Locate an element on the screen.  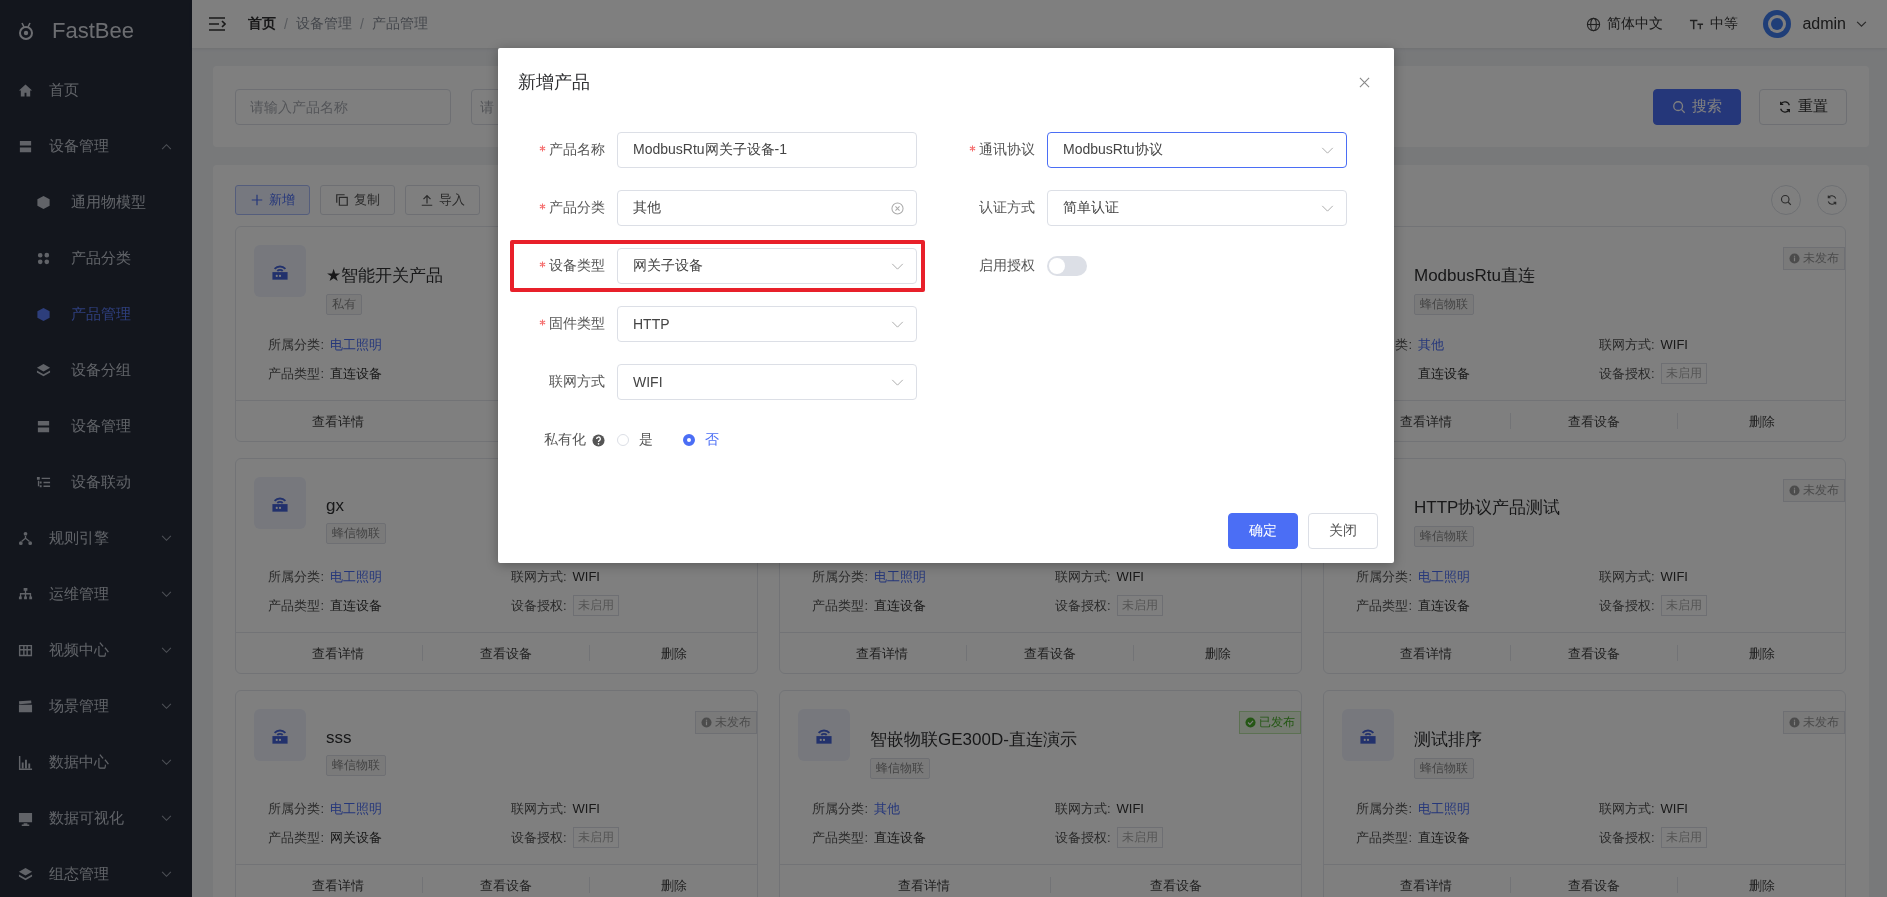
sidebar-item: 设备管理 is located at coordinates (96, 146).